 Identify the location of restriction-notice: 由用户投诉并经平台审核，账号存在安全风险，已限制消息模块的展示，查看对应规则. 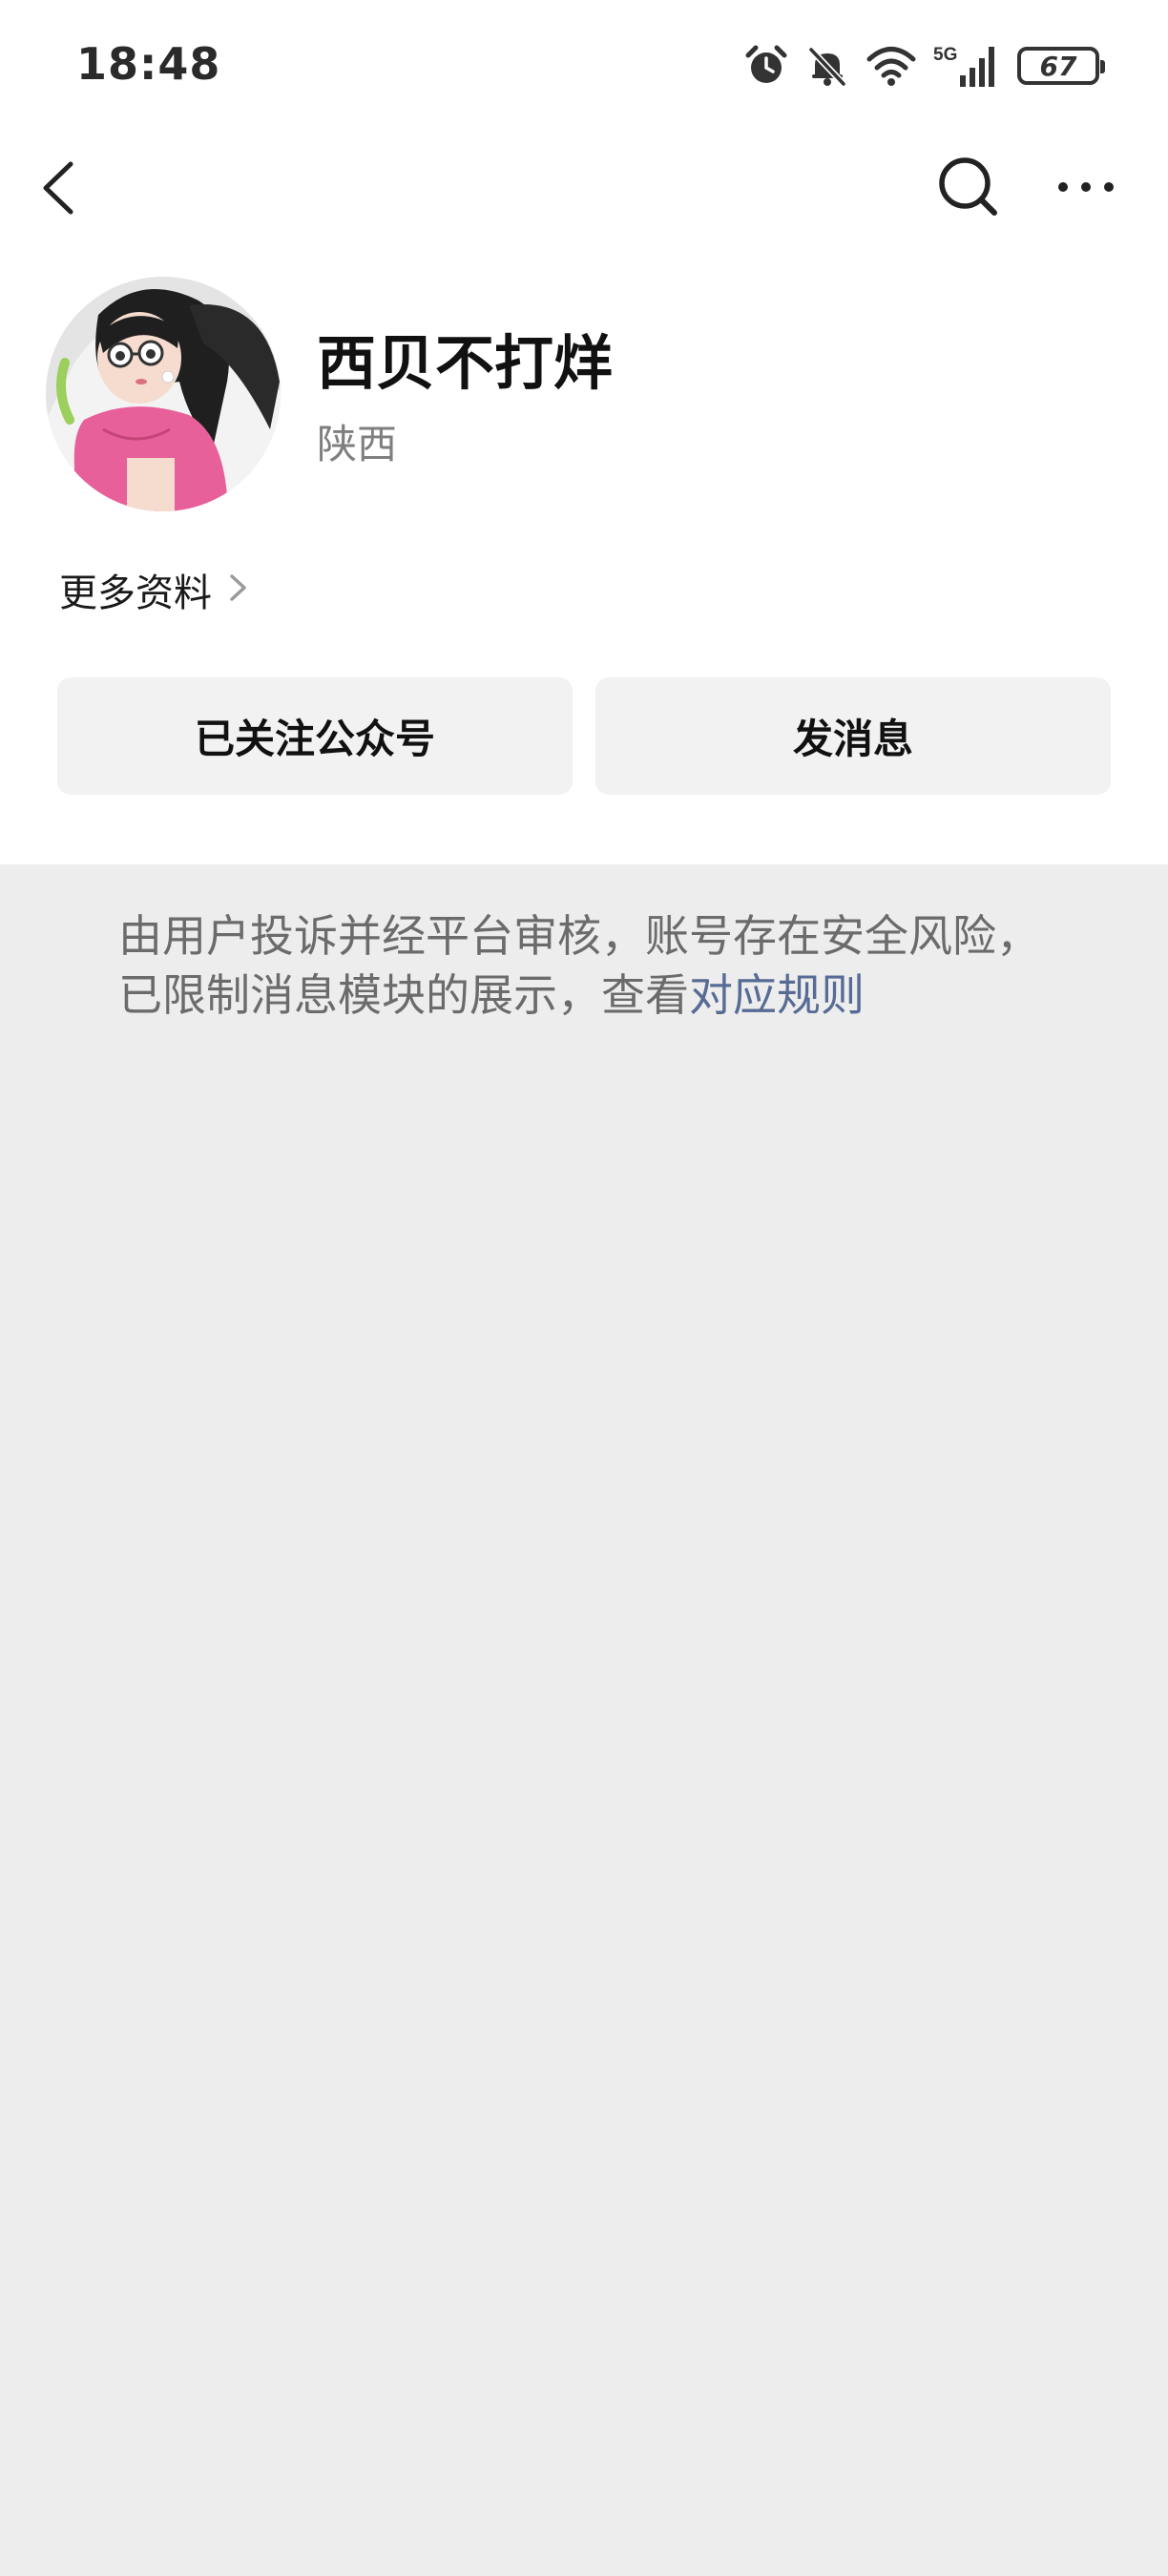
(600, 965).